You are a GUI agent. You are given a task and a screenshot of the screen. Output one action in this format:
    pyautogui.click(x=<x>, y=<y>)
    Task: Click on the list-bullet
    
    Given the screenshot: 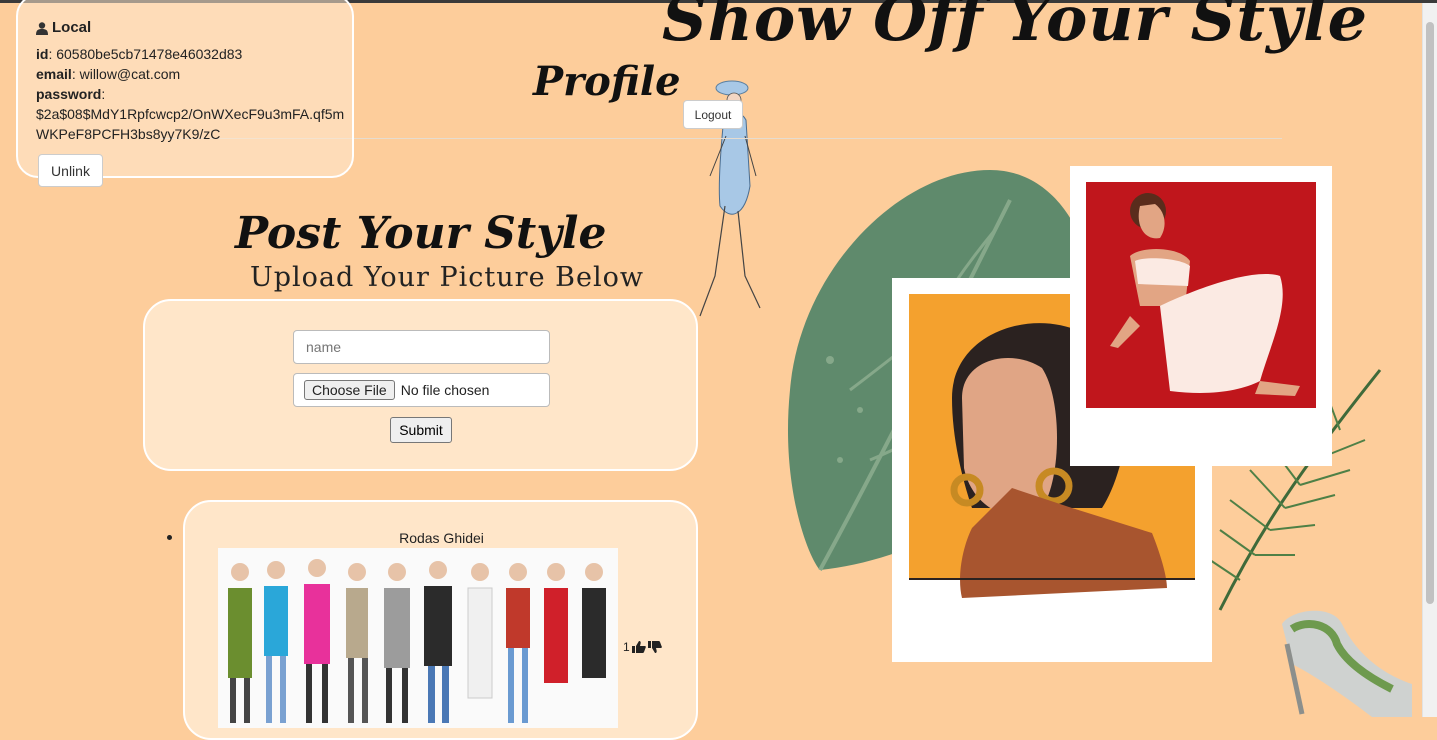 What is the action you would take?
    pyautogui.click(x=169, y=537)
    